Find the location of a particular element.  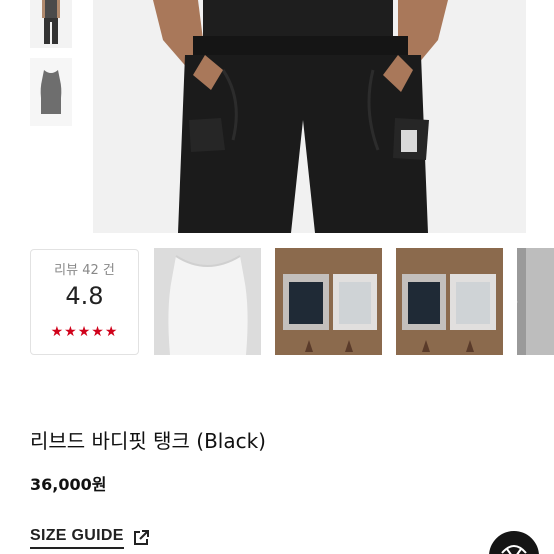

size-guide-label: SIZE GUIDE is located at coordinates (77, 538).